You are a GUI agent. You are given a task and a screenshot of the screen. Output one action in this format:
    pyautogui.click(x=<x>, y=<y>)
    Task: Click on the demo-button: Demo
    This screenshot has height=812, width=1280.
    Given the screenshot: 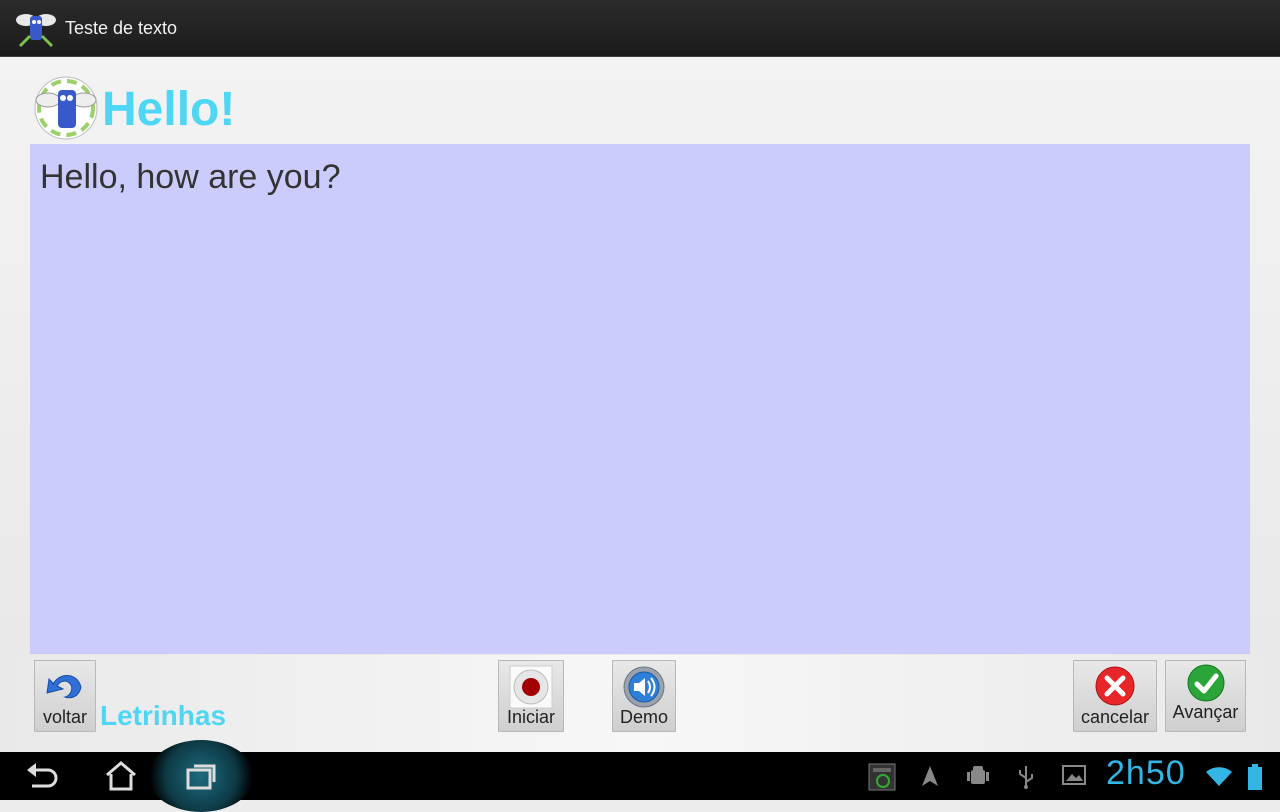 What is the action you would take?
    pyautogui.click(x=644, y=696)
    